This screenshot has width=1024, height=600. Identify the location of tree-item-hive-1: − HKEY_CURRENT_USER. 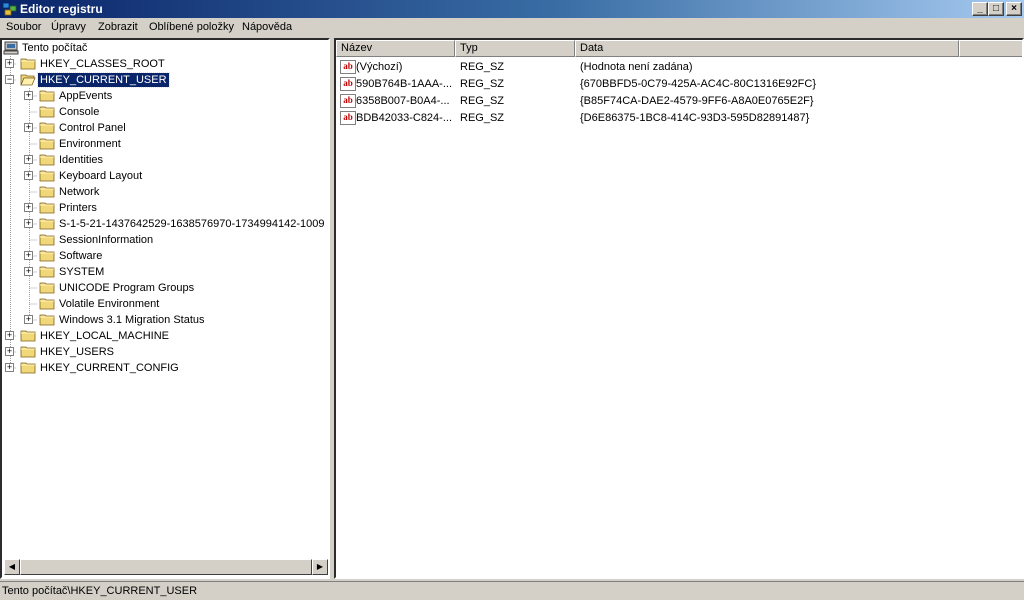
(165, 80).